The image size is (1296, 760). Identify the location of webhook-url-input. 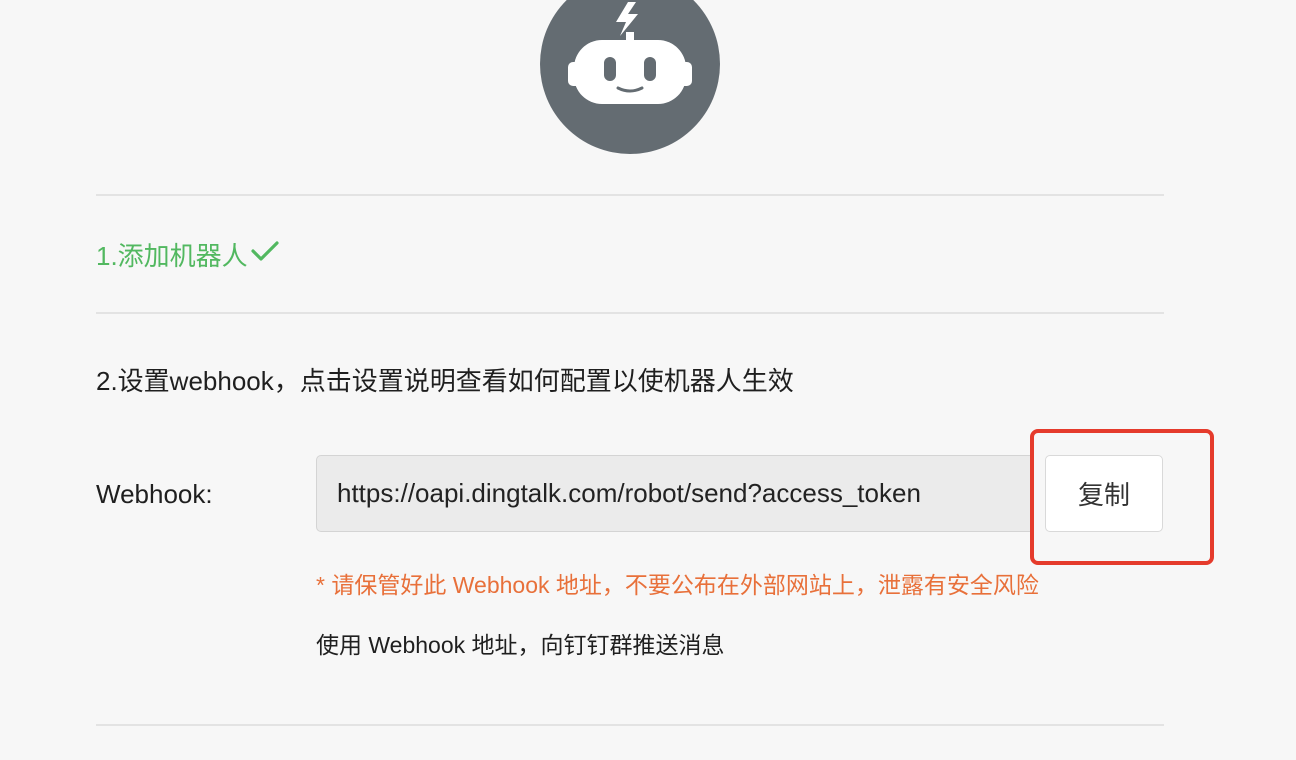
(674, 493).